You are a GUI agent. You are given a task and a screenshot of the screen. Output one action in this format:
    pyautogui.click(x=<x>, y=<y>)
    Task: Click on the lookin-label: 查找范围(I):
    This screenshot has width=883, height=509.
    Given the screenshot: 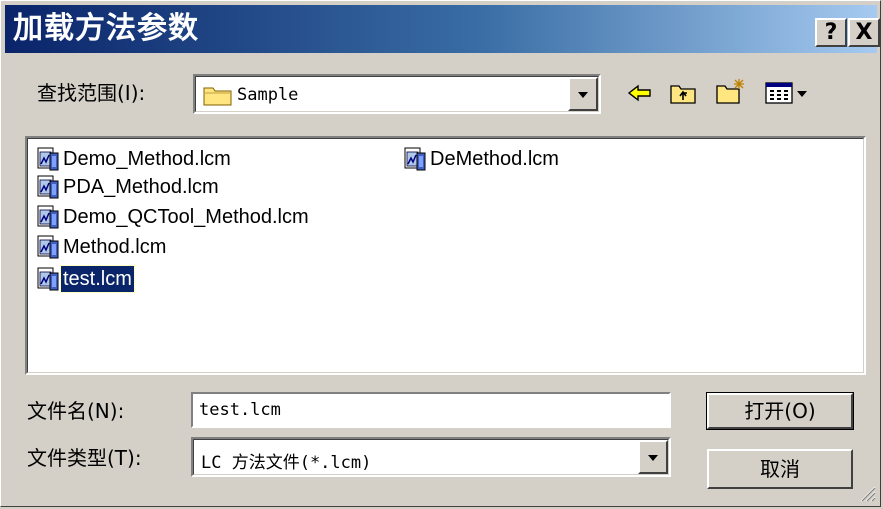 What is the action you would take?
    pyautogui.click(x=91, y=93)
    